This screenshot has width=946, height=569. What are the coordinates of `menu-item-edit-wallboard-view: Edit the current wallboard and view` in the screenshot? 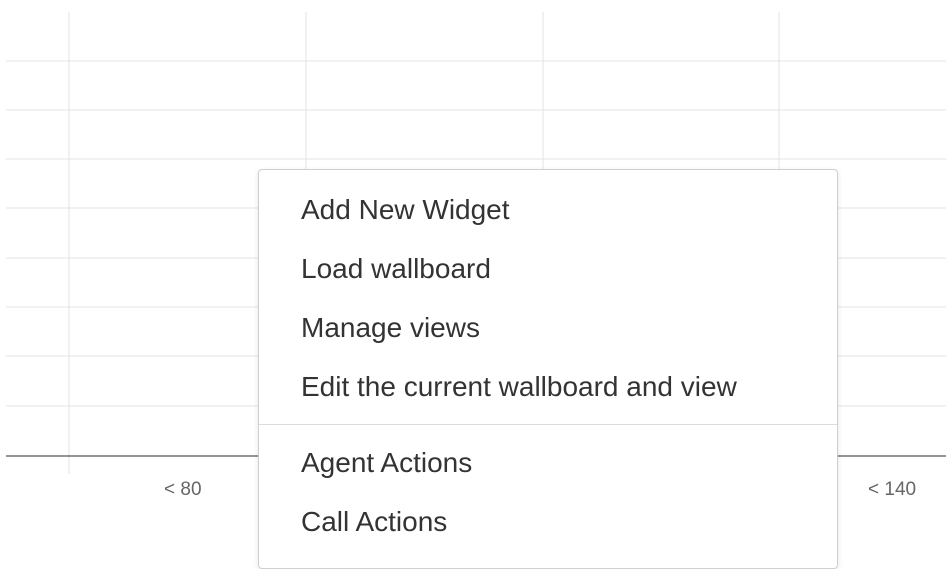 It's located at (548, 386).